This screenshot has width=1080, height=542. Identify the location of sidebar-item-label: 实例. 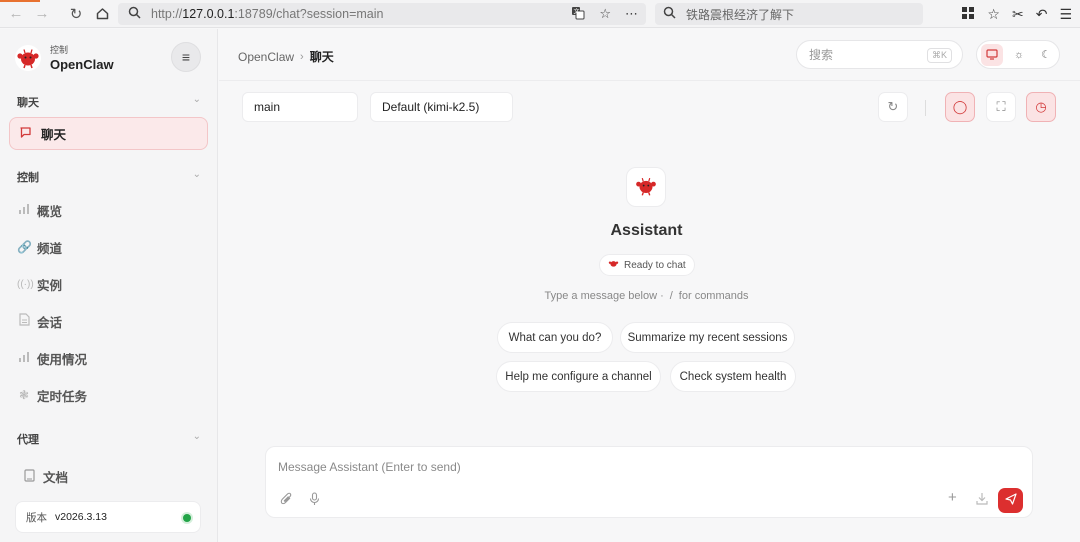
(50, 285).